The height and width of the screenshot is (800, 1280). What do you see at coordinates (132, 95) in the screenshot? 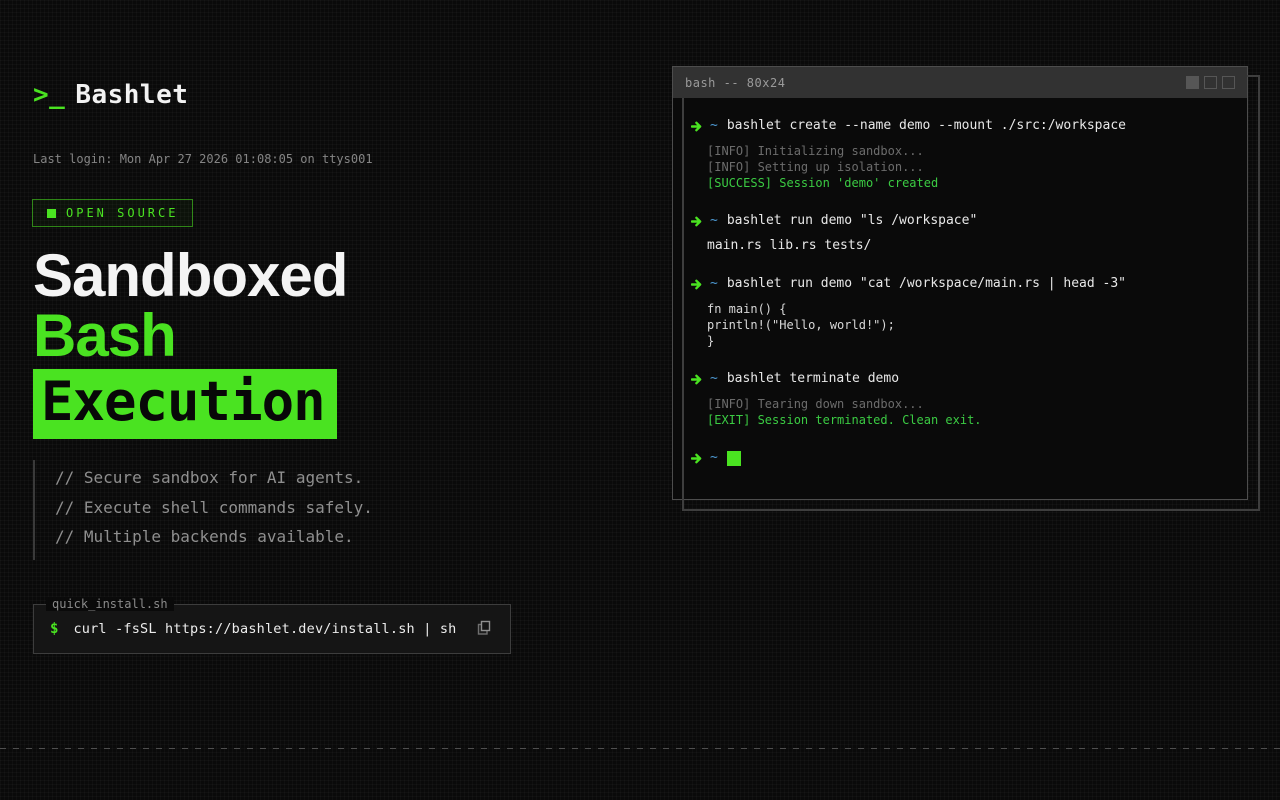
I see `logo-name: Bashlet` at bounding box center [132, 95].